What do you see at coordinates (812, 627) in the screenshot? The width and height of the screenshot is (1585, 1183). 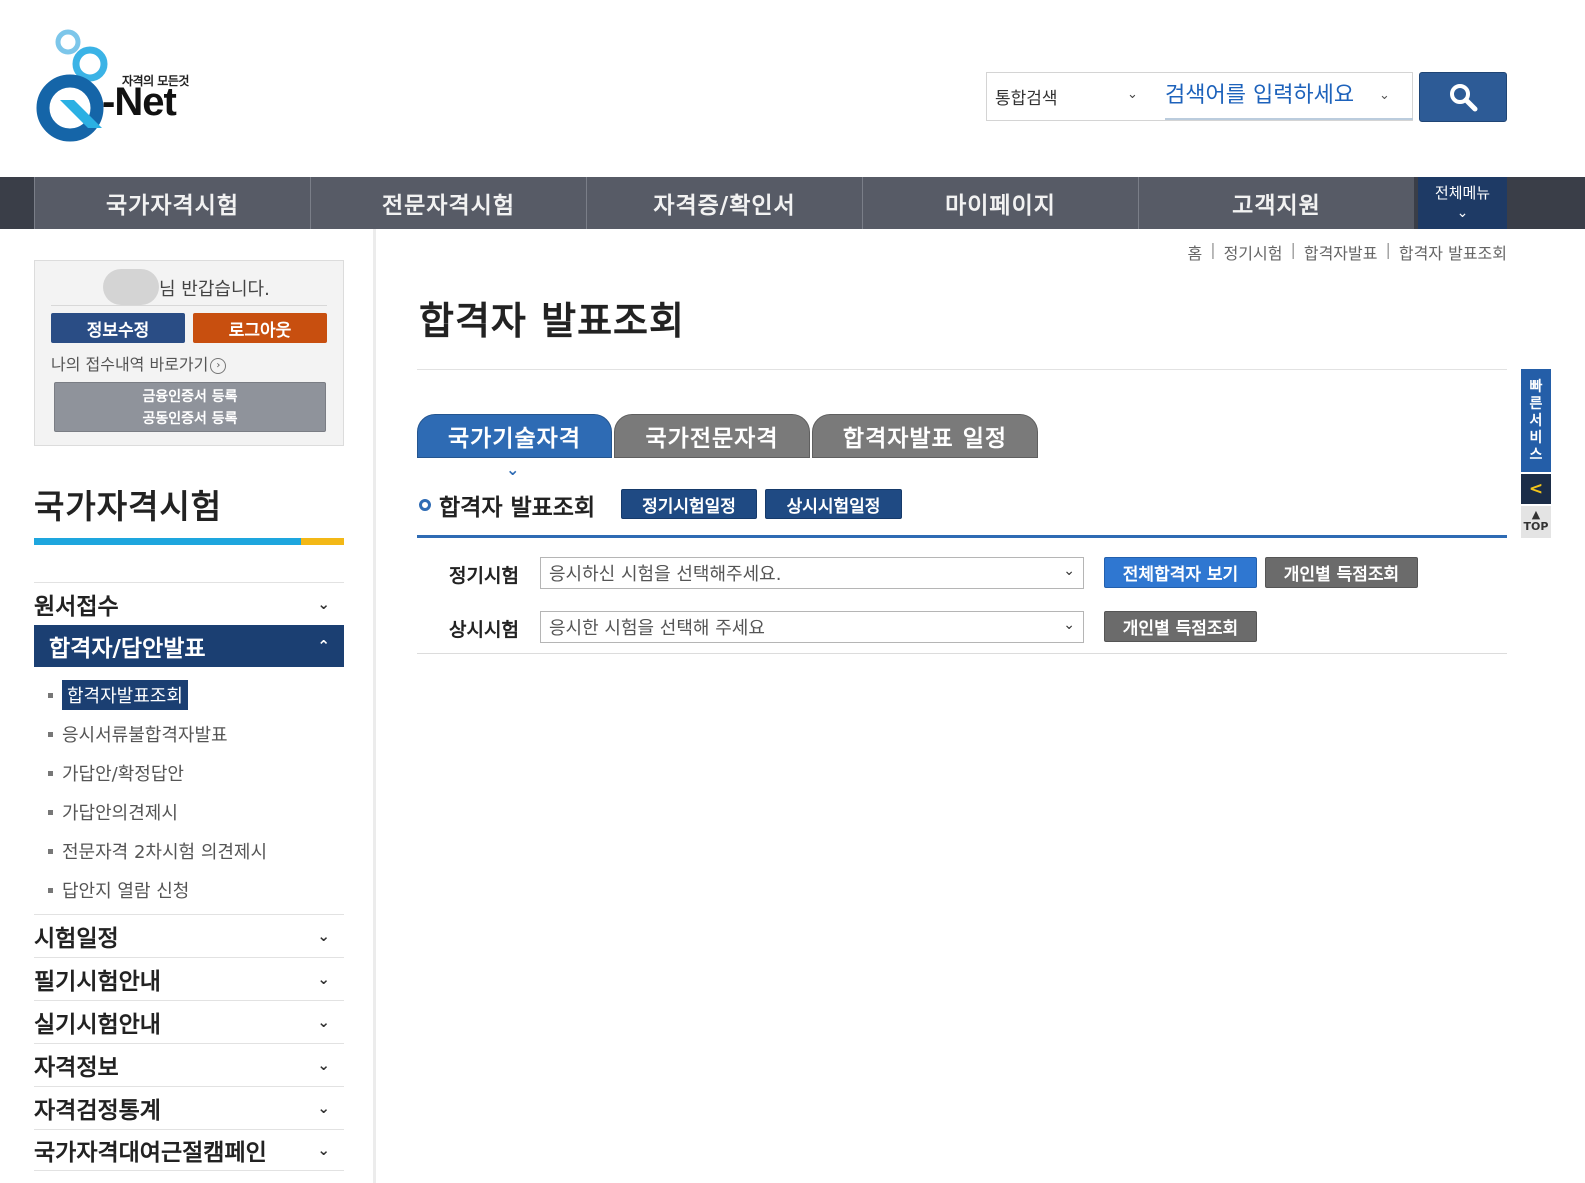 I see `always-exam-select: 응시한 시험을 선택해 주세요 ⌄` at bounding box center [812, 627].